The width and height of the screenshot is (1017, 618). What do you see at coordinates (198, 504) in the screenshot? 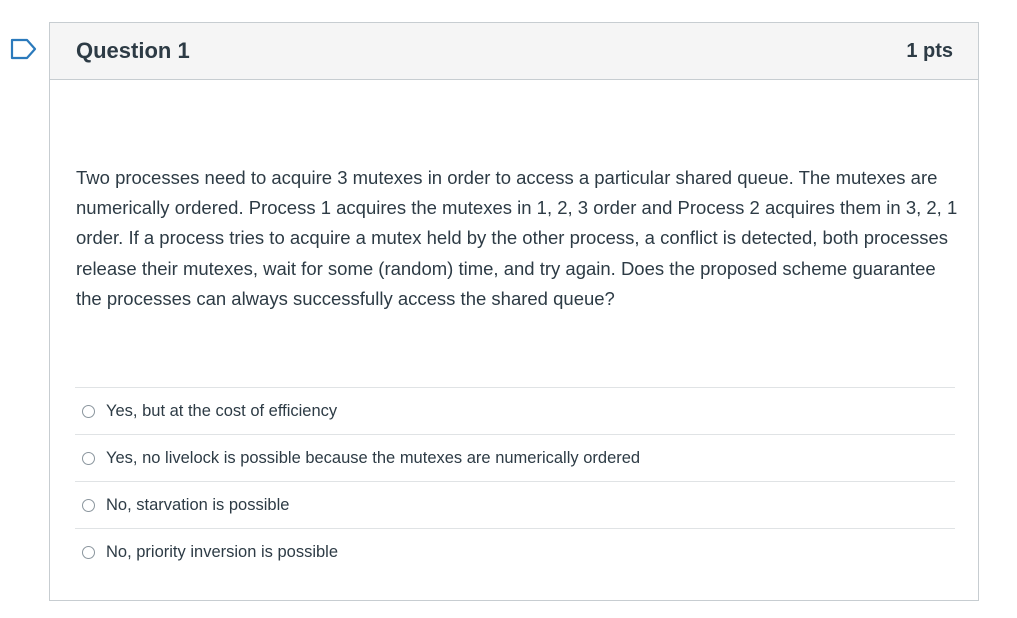
I see `answer-label: No, starvation is possible` at bounding box center [198, 504].